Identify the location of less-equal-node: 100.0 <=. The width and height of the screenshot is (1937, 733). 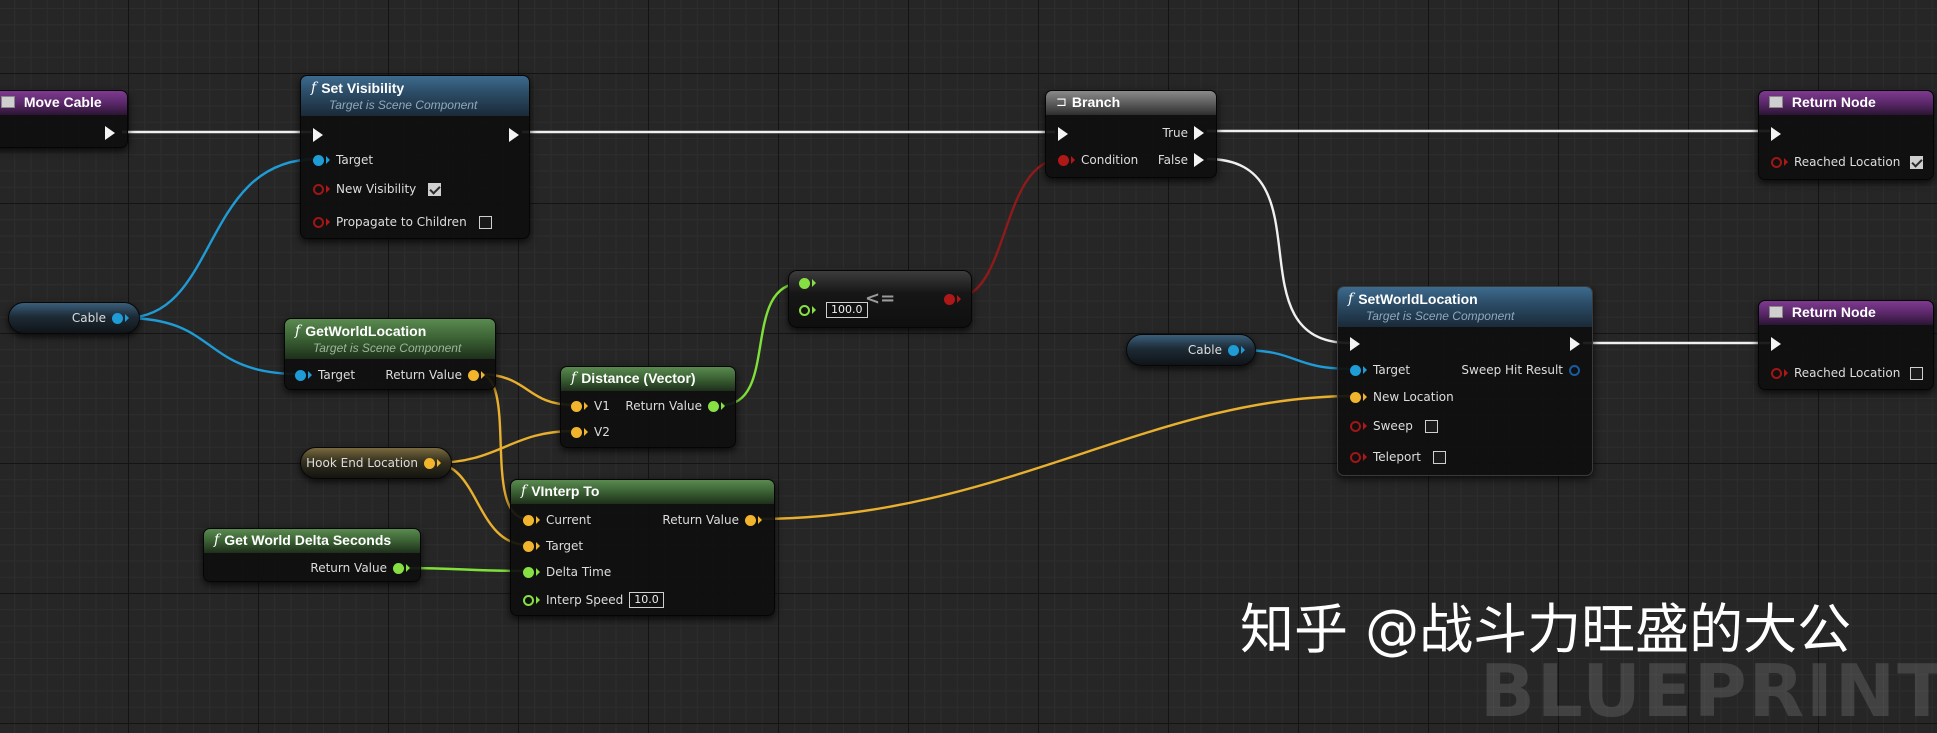
(880, 299).